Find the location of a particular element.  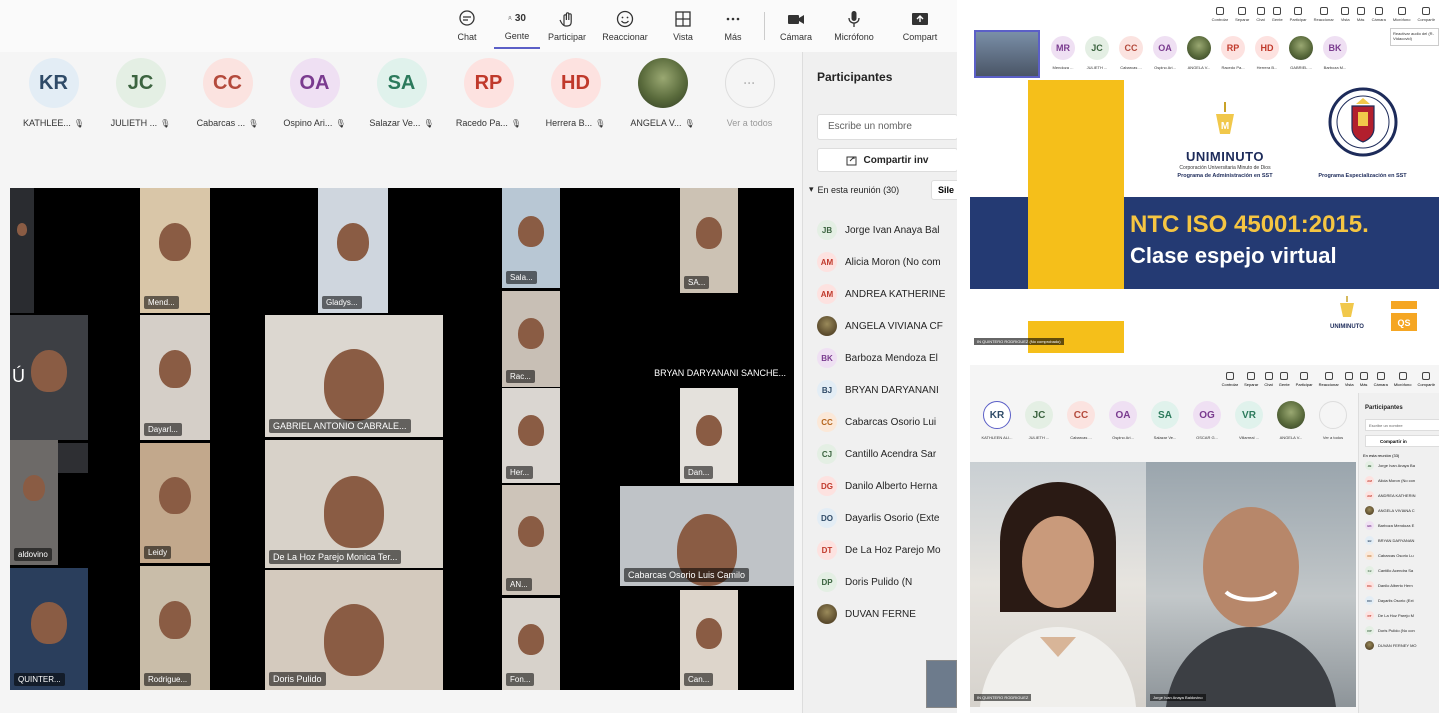

participant-list-item: DG Danilo Alberto Herna is located at coordinates (887, 486).